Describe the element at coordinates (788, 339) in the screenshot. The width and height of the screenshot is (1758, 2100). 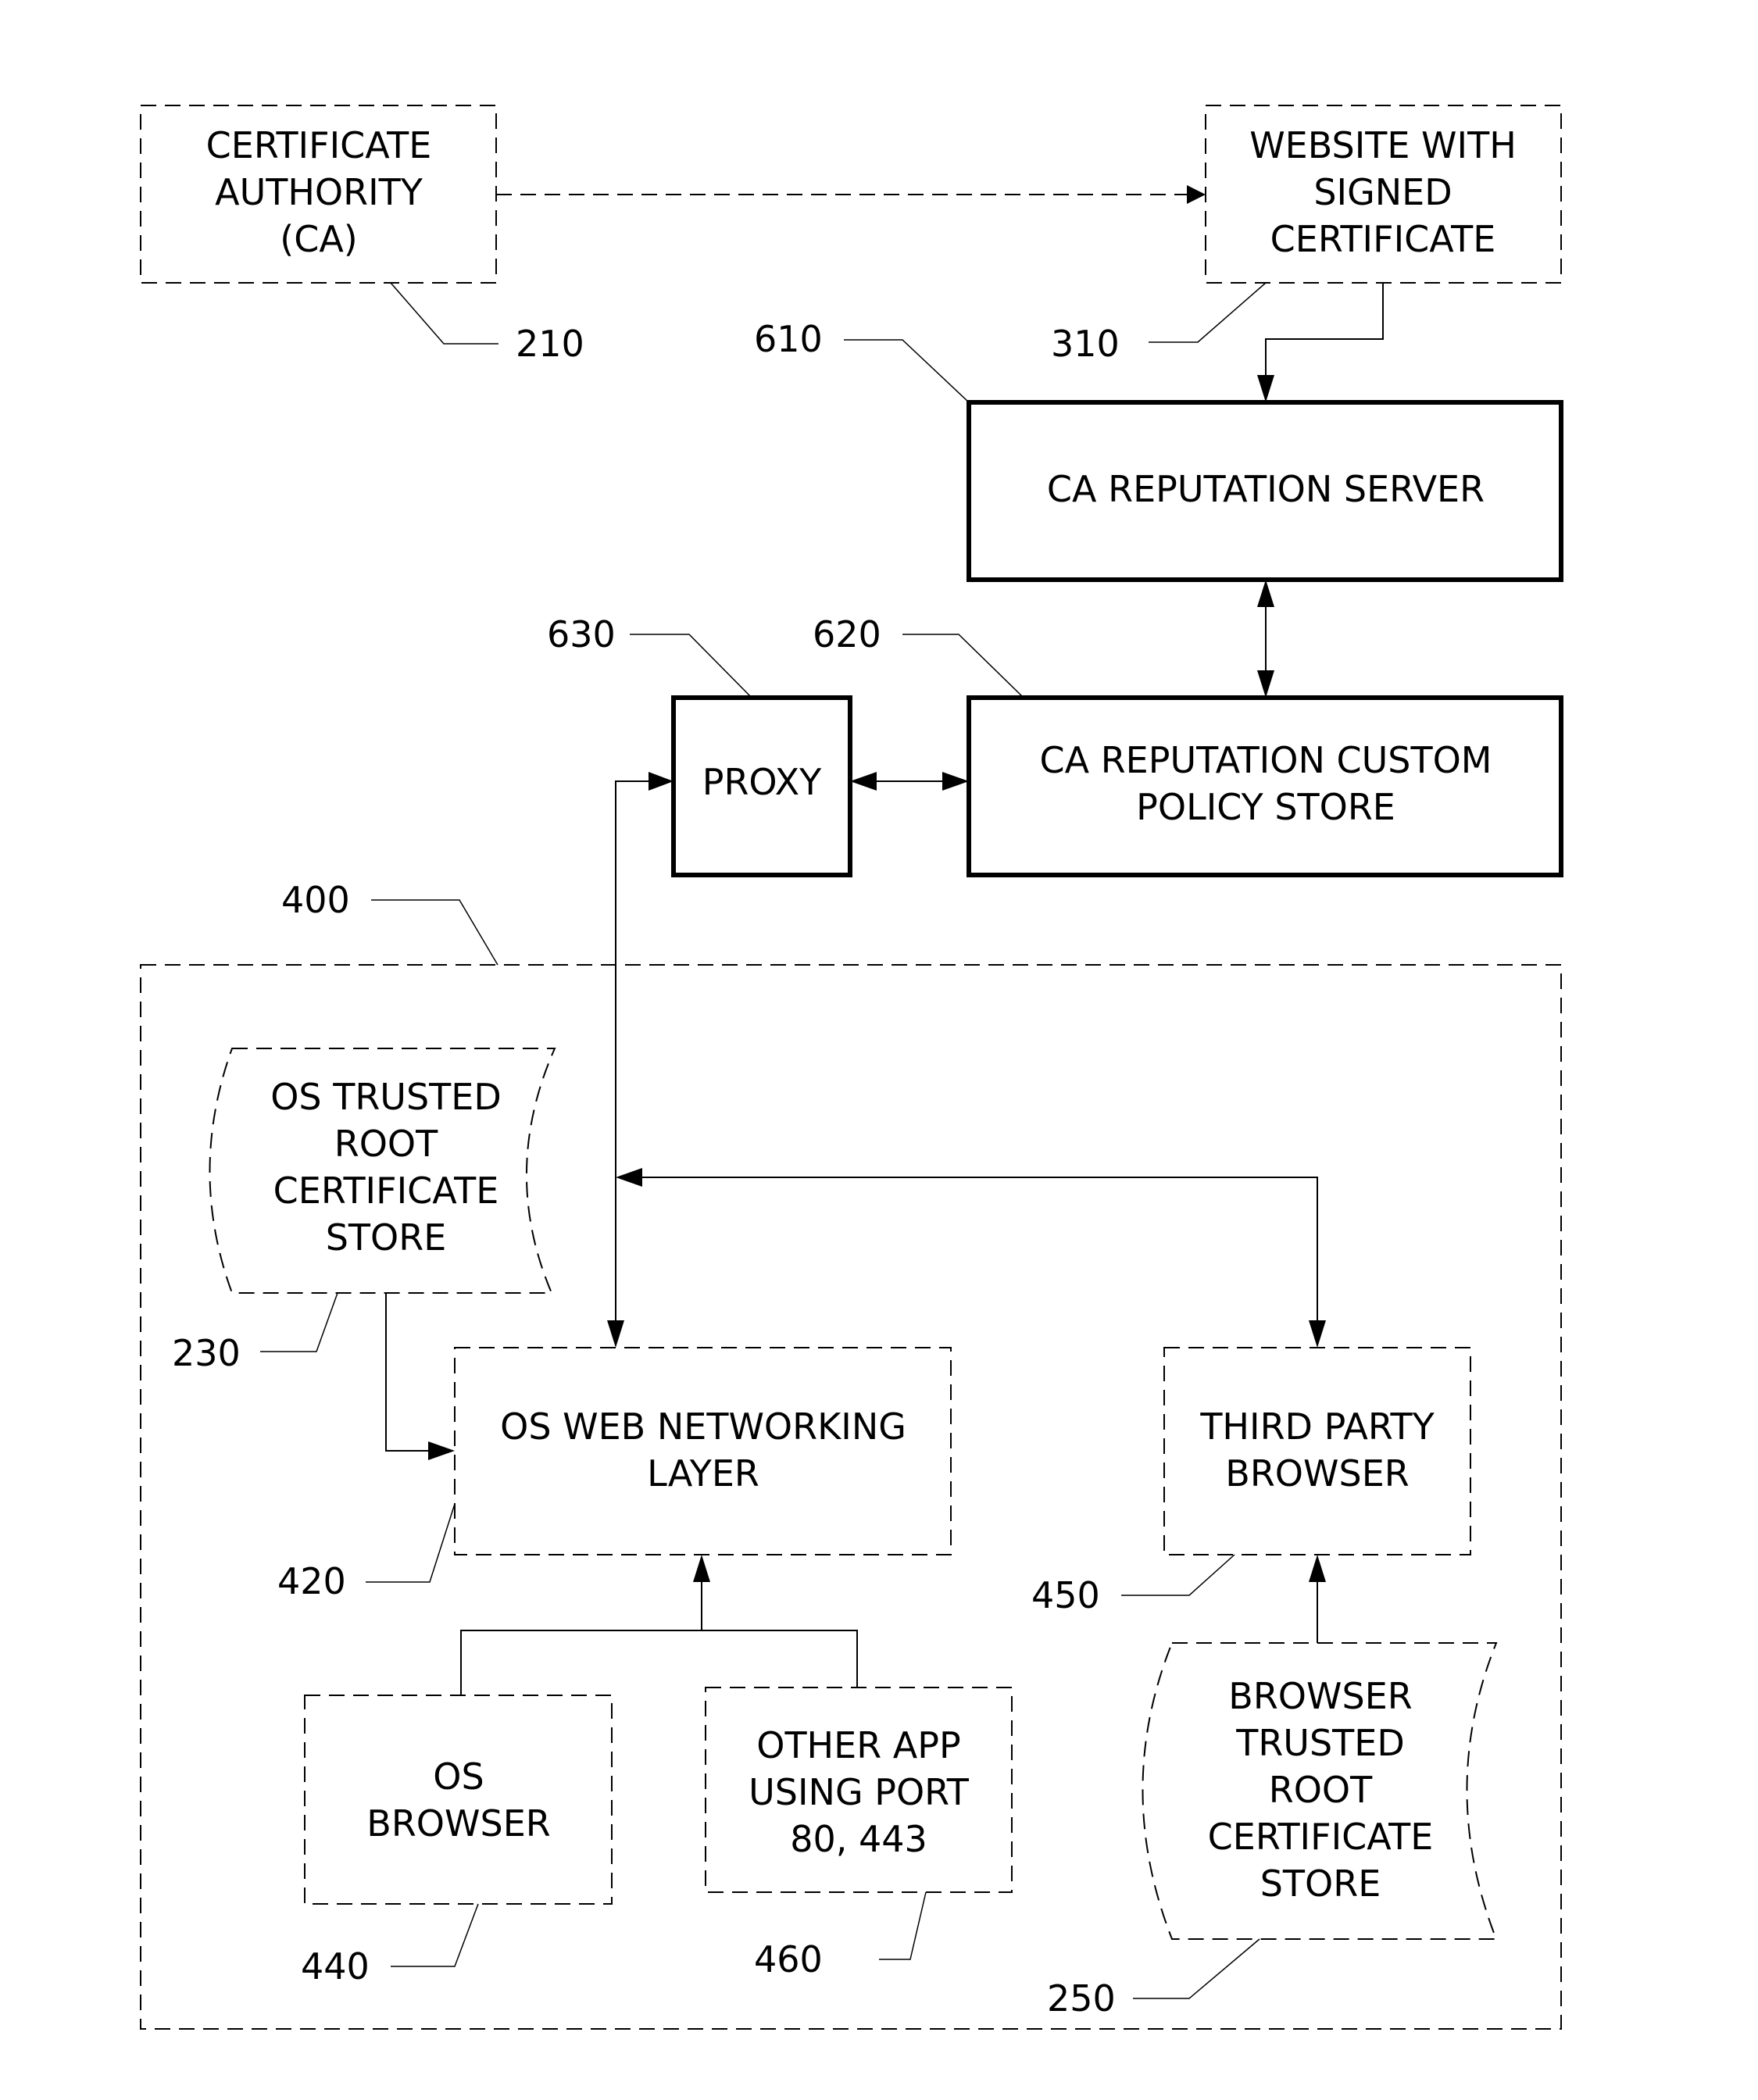
I see `ref-610: 610` at that location.